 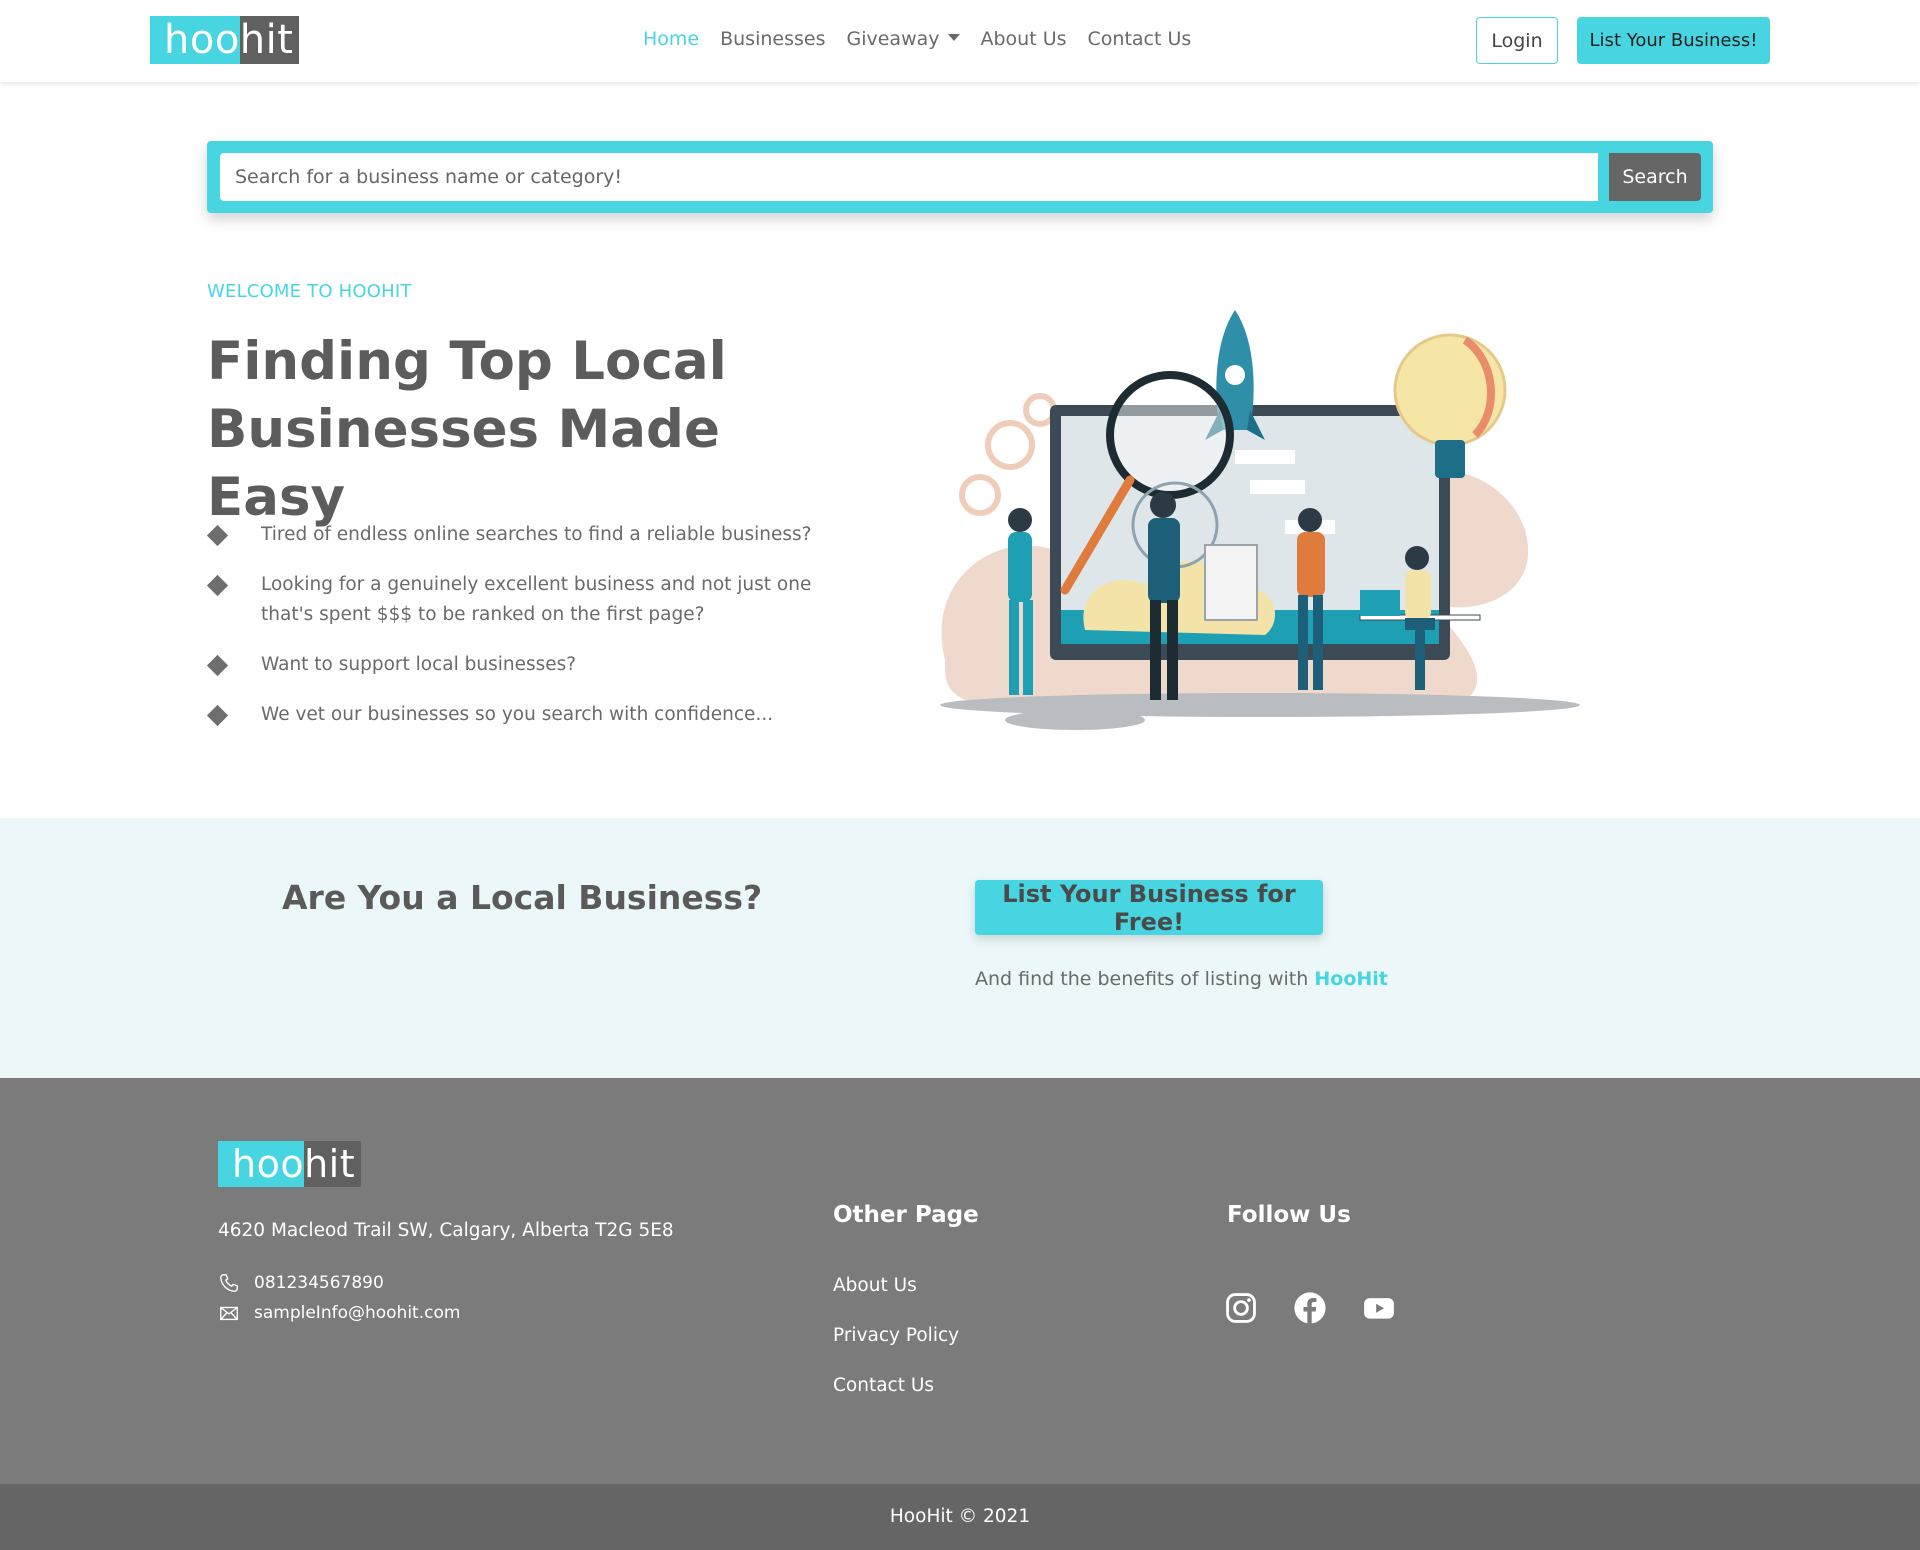 I want to click on copyright-text: HooHit © 2021, so click(x=960, y=1516).